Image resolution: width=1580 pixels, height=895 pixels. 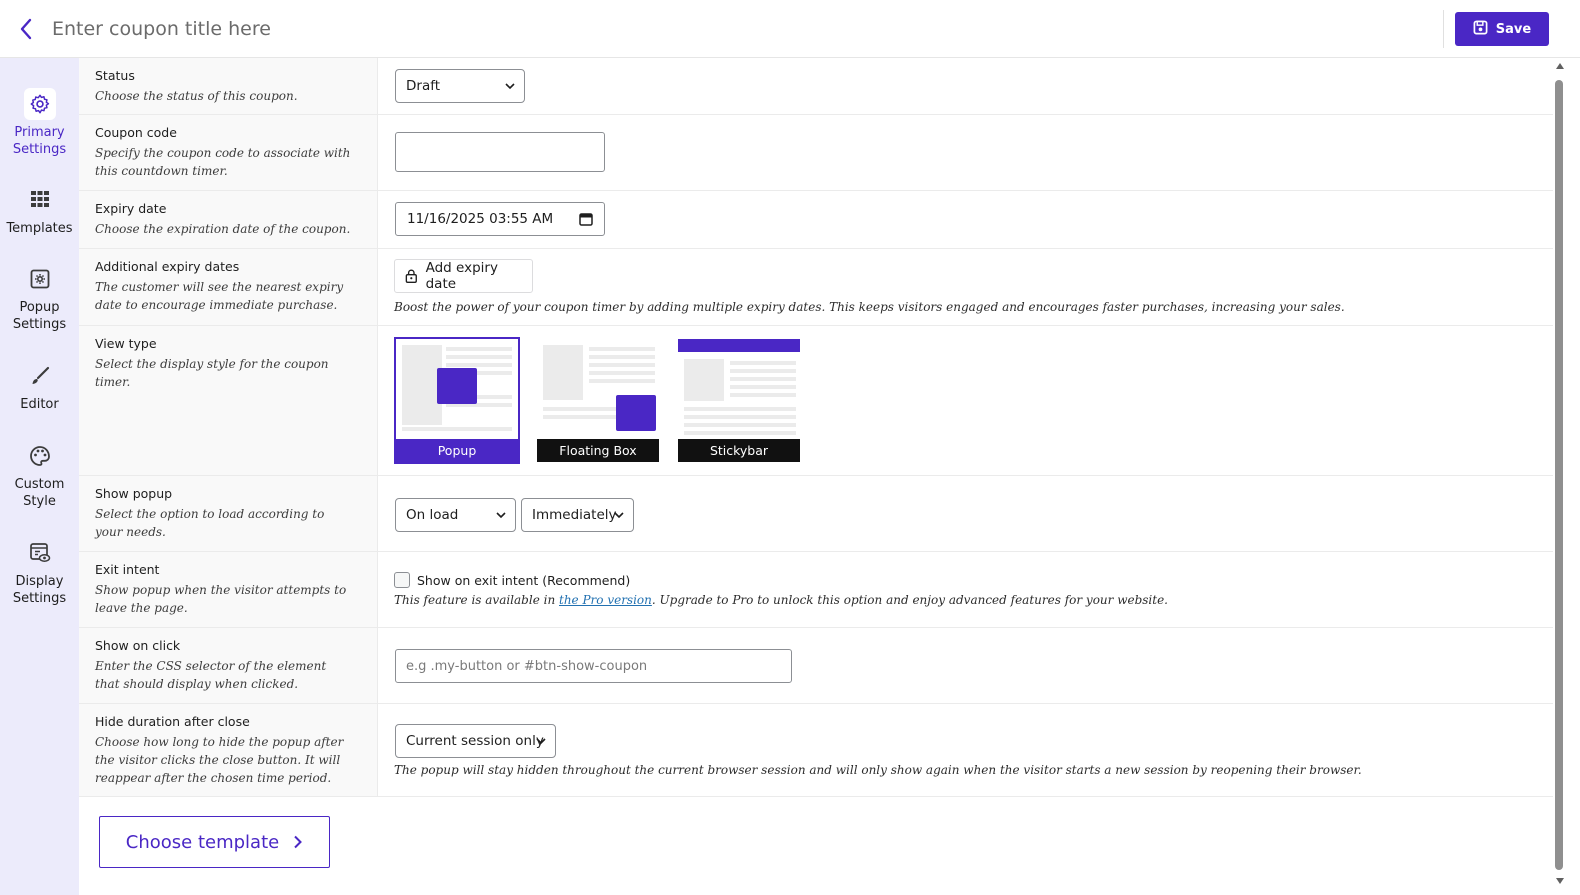 I want to click on calendar-icon, so click(x=586, y=219).